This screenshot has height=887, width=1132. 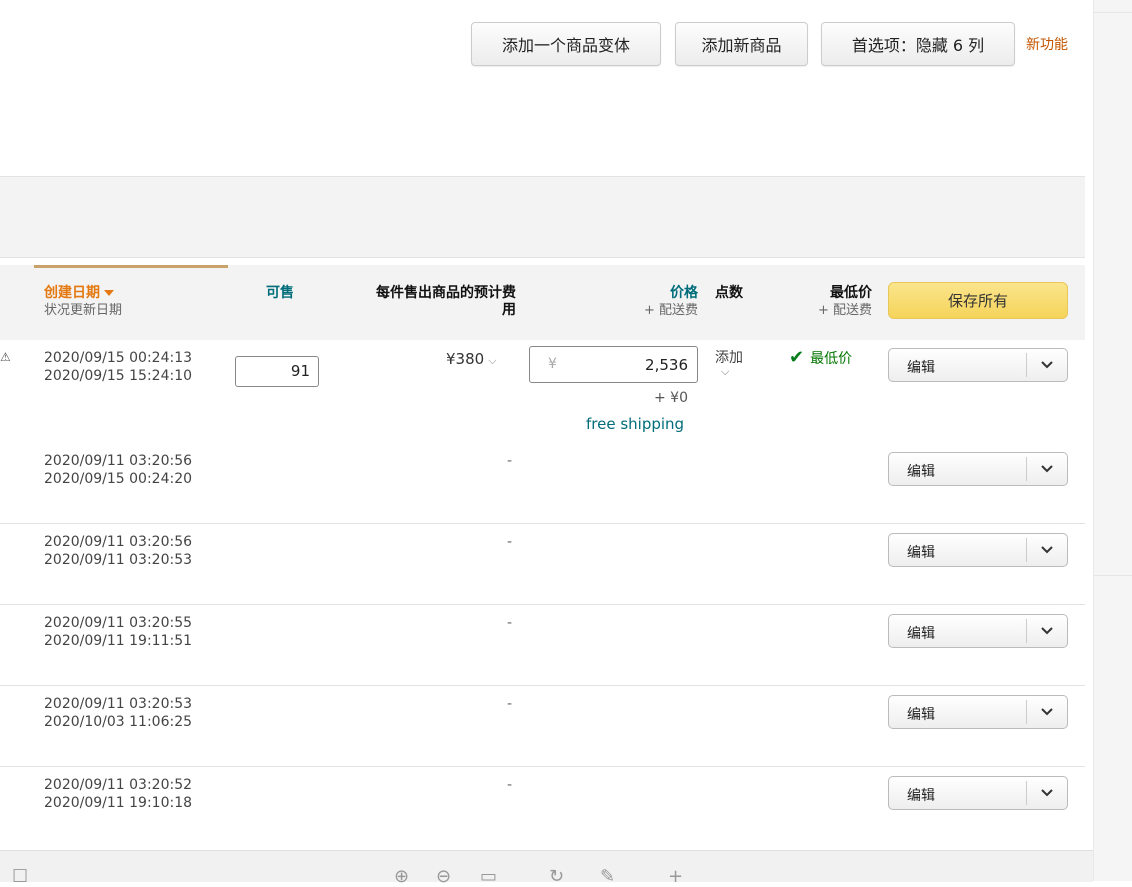 What do you see at coordinates (83, 310) in the screenshot?
I see `column-status-updated-label: 状况更新日期` at bounding box center [83, 310].